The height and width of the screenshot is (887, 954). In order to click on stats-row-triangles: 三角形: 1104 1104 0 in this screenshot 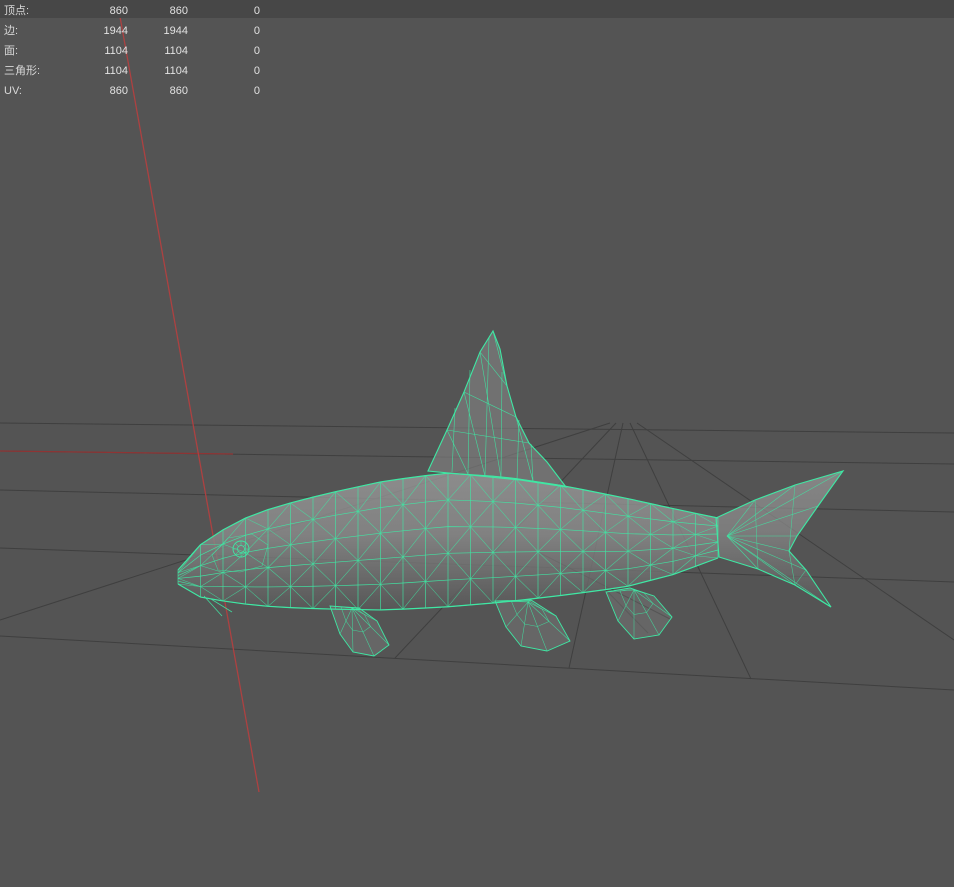, I will do `click(132, 71)`.